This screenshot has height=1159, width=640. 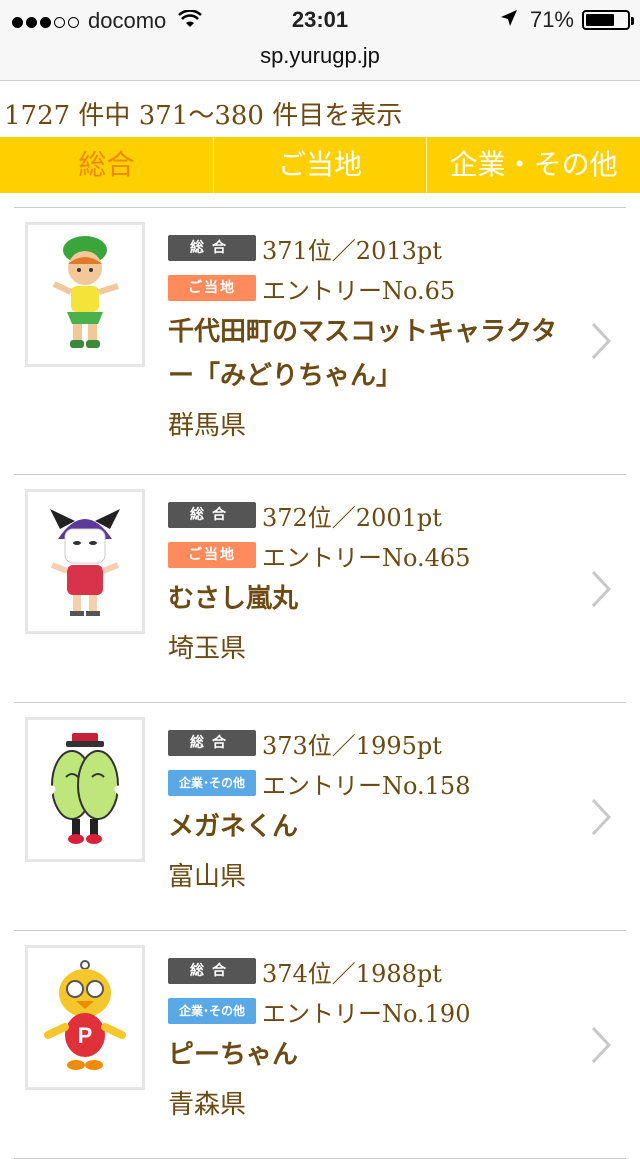 What do you see at coordinates (85, 1035) in the screenshot?
I see `svg-text: P` at bounding box center [85, 1035].